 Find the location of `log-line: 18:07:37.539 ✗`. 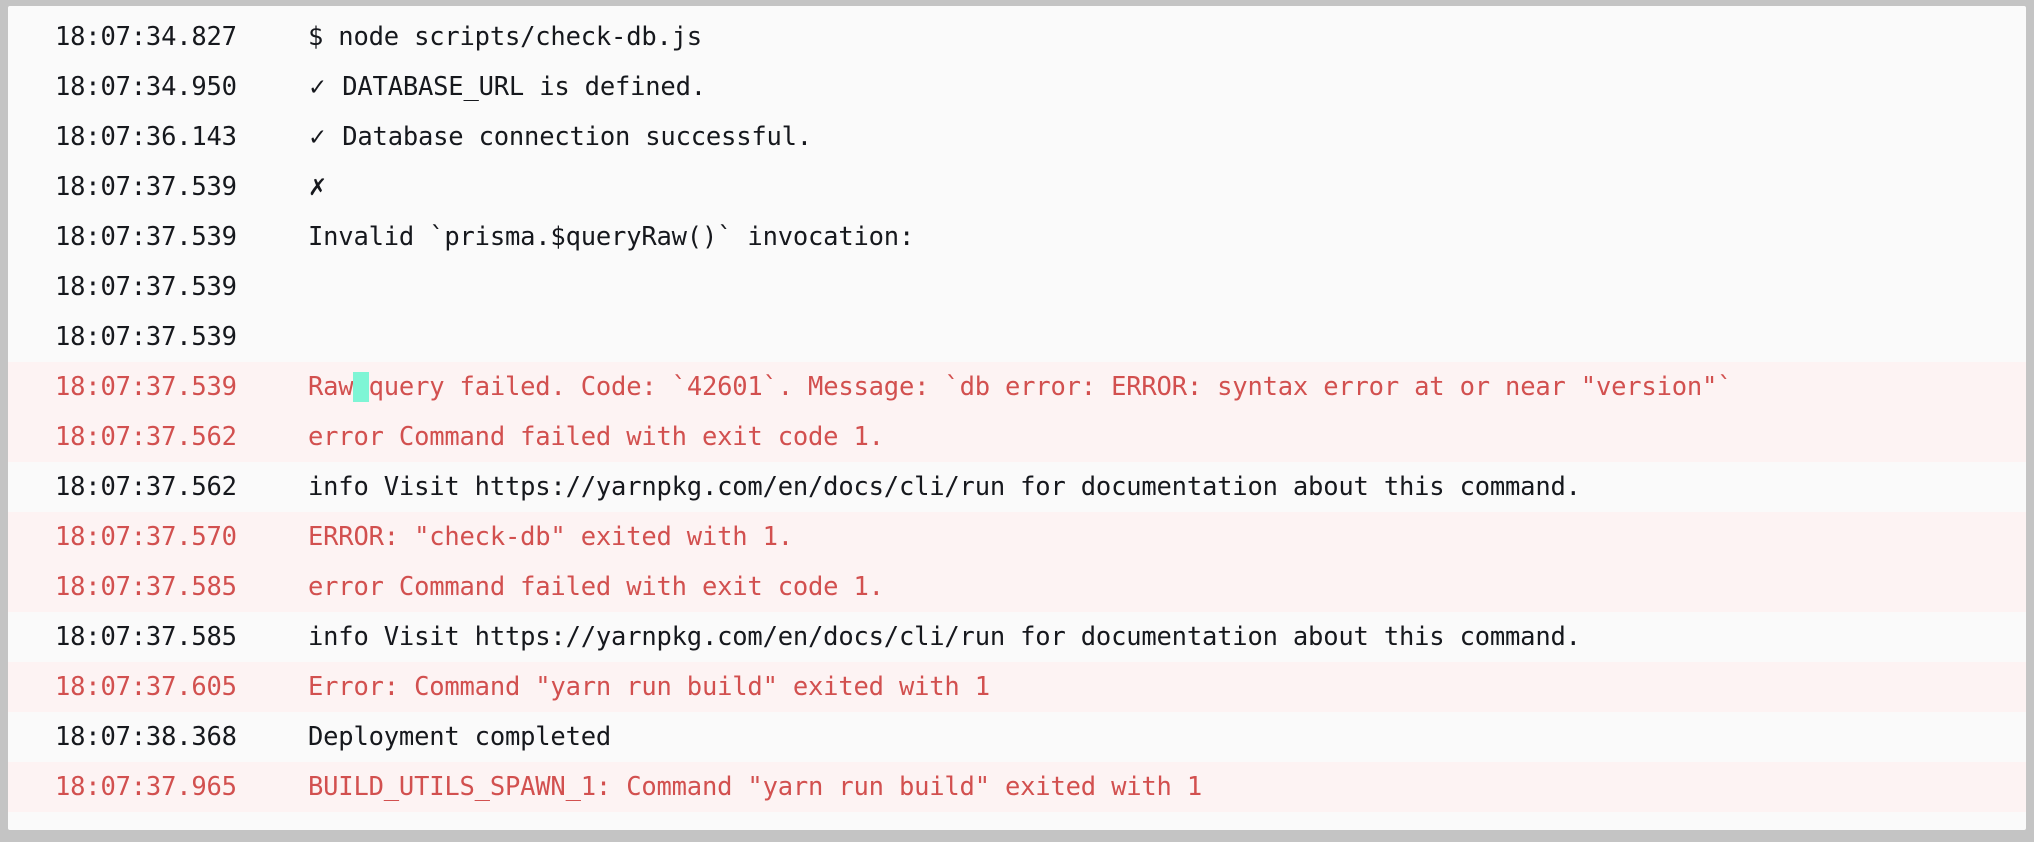

log-line: 18:07:37.539 ✗ is located at coordinates (1017, 187).